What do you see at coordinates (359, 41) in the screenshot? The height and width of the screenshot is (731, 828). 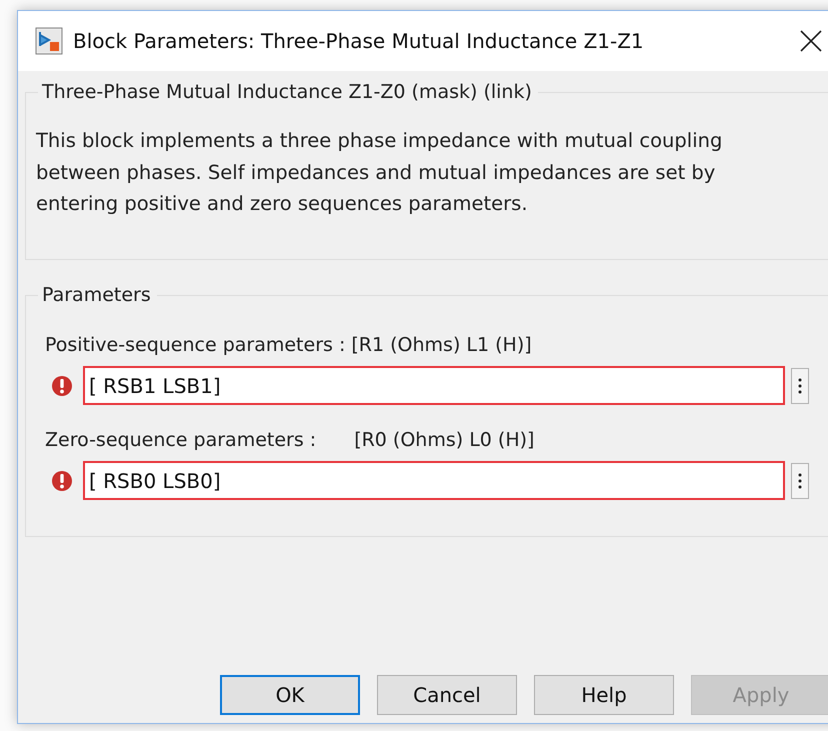 I see `window-title: Block Parameters: Three-Phase Mutual Inductance Z1-Z1` at bounding box center [359, 41].